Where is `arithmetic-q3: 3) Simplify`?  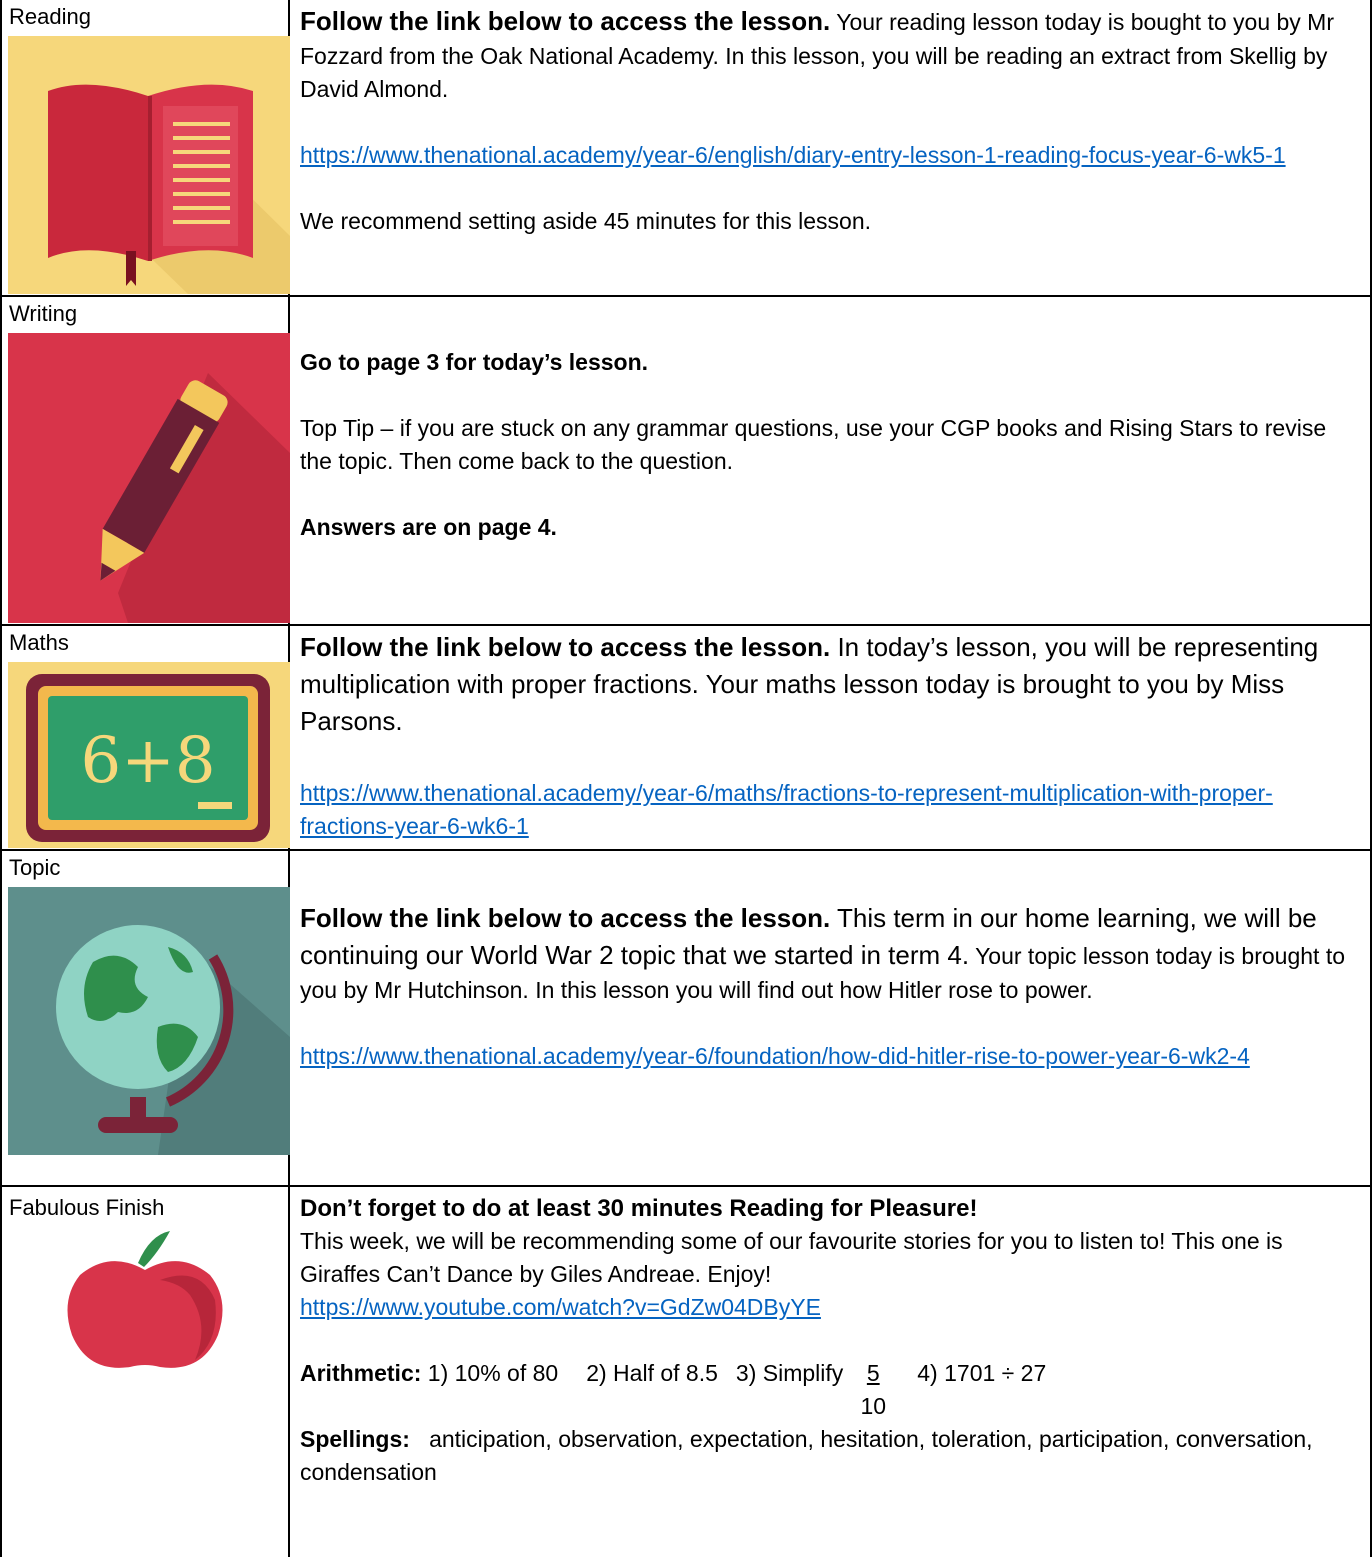 arithmetic-q3: 3) Simplify is located at coordinates (789, 1373).